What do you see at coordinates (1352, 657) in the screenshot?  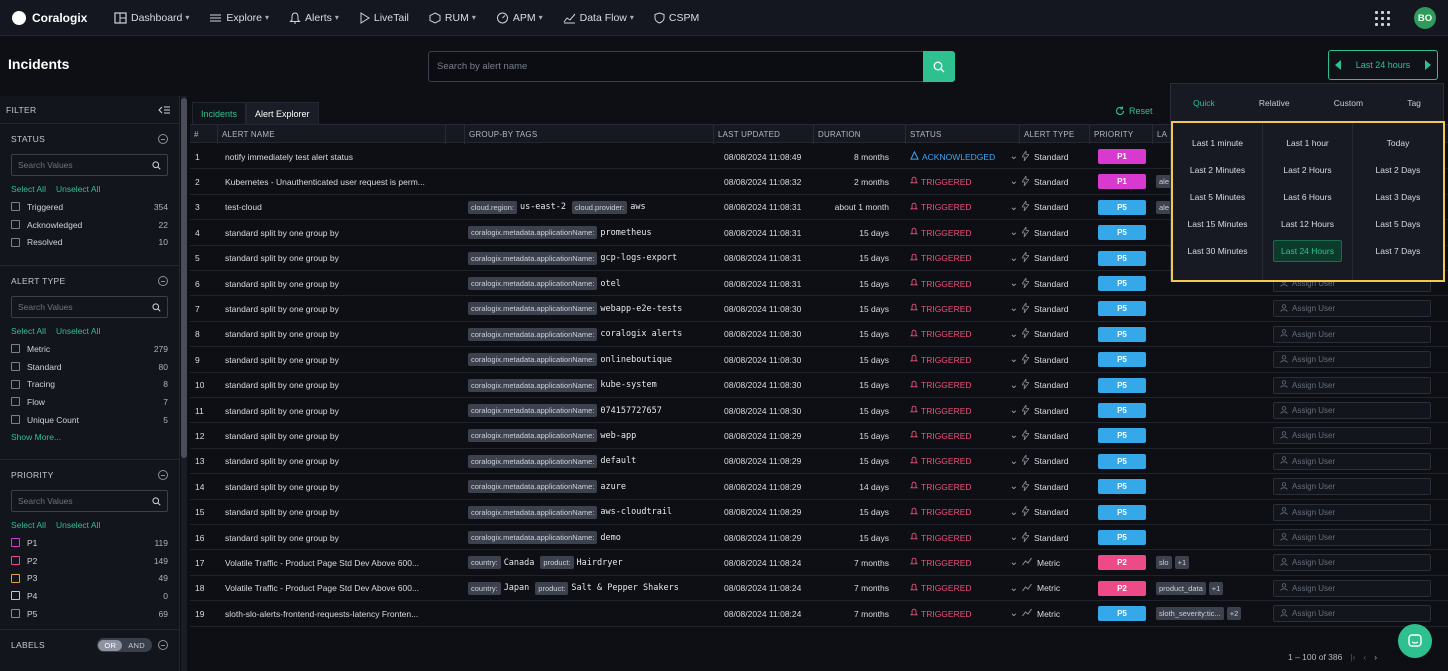 I see `first-page-icon: |‹` at bounding box center [1352, 657].